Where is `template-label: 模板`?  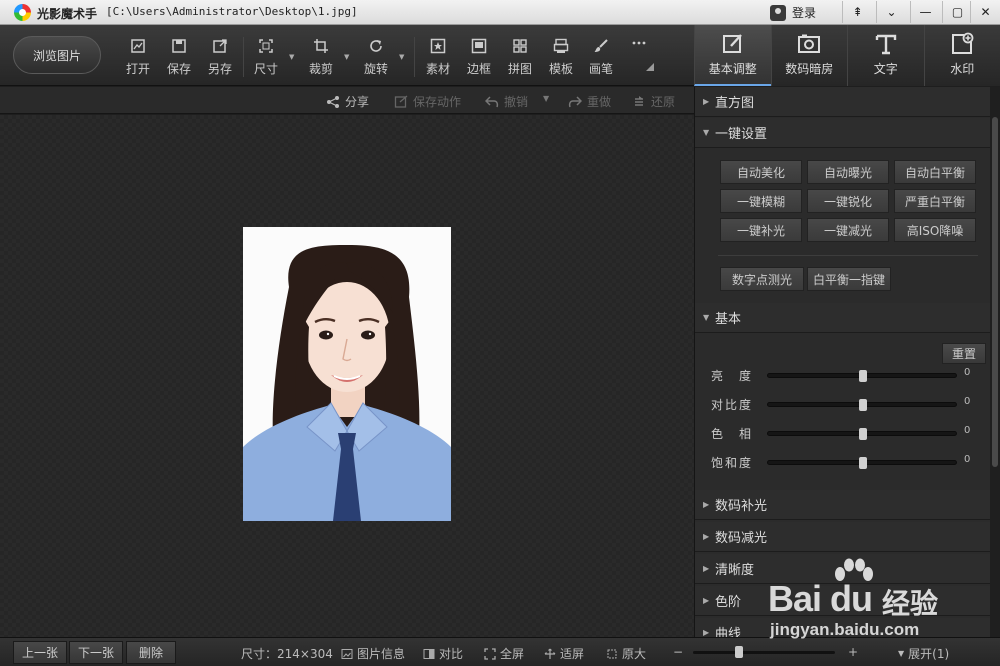
template-label: 模板 is located at coordinates (560, 69).